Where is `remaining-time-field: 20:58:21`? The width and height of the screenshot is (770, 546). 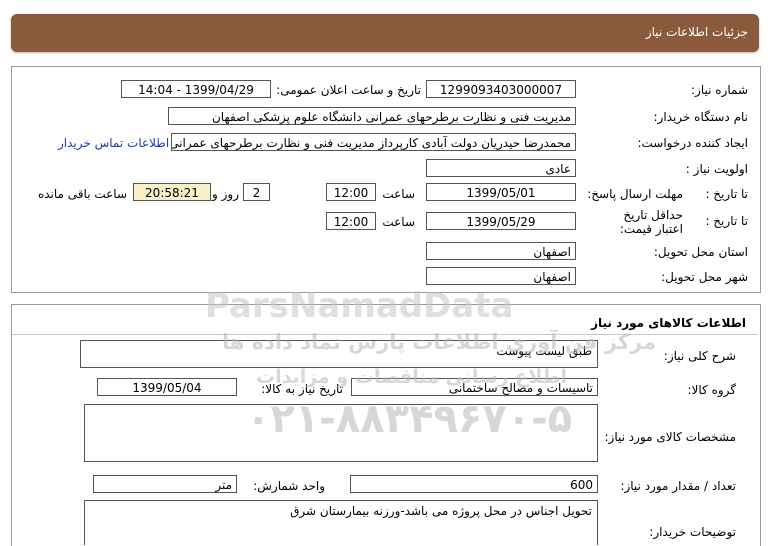
remaining-time-field: 20:58:21 is located at coordinates (172, 192).